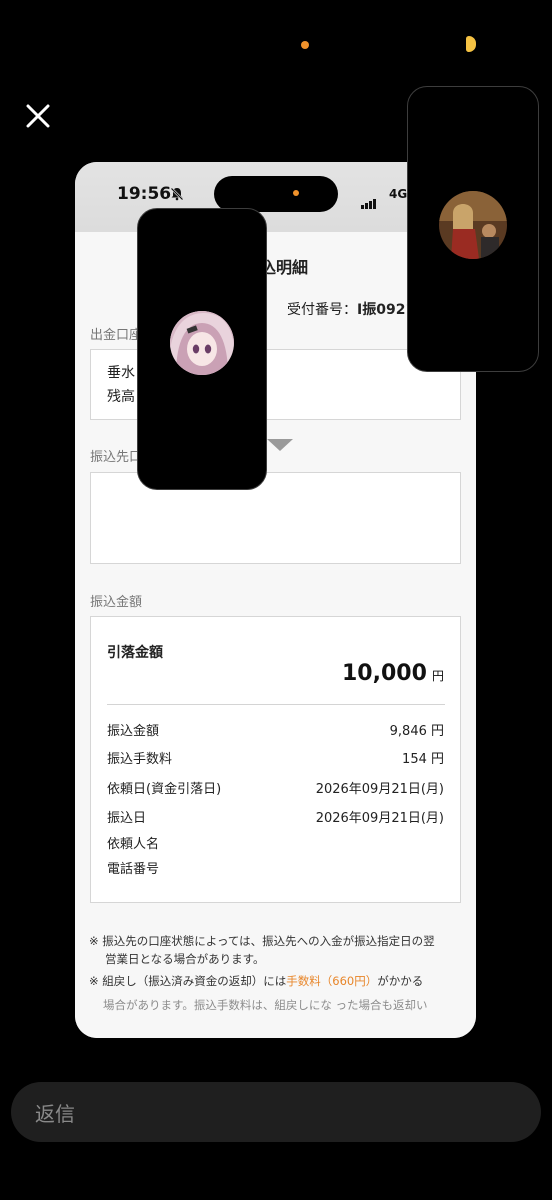 Image resolution: width=552 pixels, height=1200 pixels. I want to click on receipt-label: 受付番号：, so click(322, 310).